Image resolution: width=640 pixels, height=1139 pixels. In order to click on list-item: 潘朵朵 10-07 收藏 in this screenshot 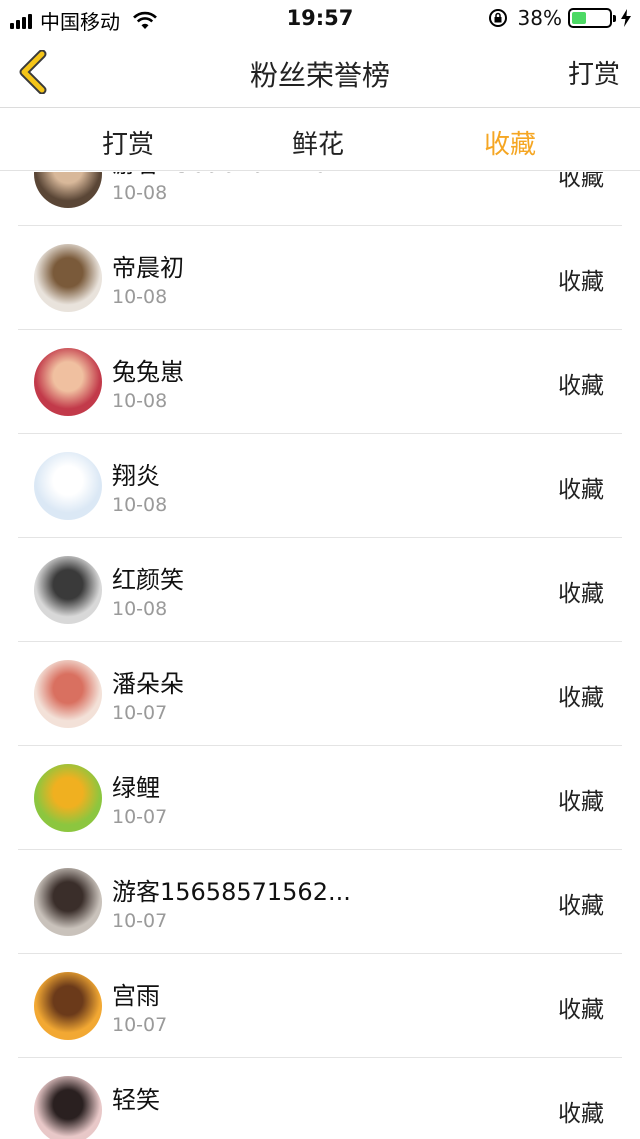, I will do `click(320, 694)`.